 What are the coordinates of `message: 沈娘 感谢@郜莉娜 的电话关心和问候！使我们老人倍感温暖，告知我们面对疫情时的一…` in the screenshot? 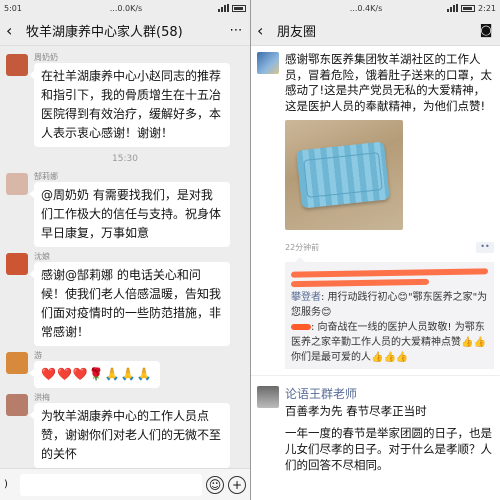 It's located at (125, 298).